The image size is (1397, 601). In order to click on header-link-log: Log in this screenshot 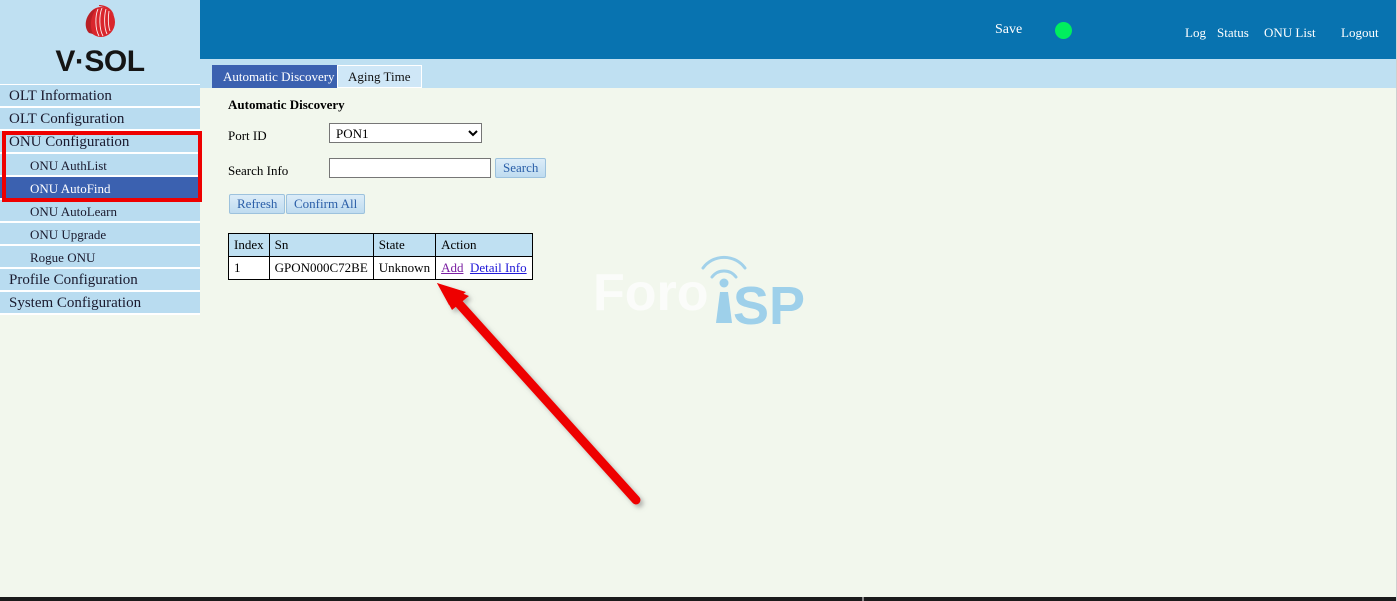, I will do `click(1195, 33)`.